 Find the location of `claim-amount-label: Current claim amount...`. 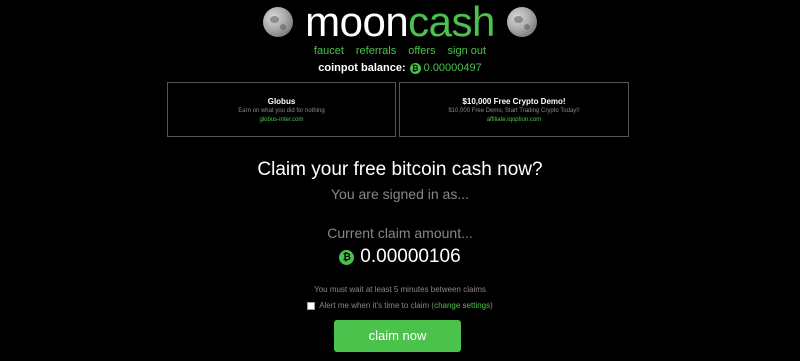

claim-amount-label: Current claim amount... is located at coordinates (400, 233).